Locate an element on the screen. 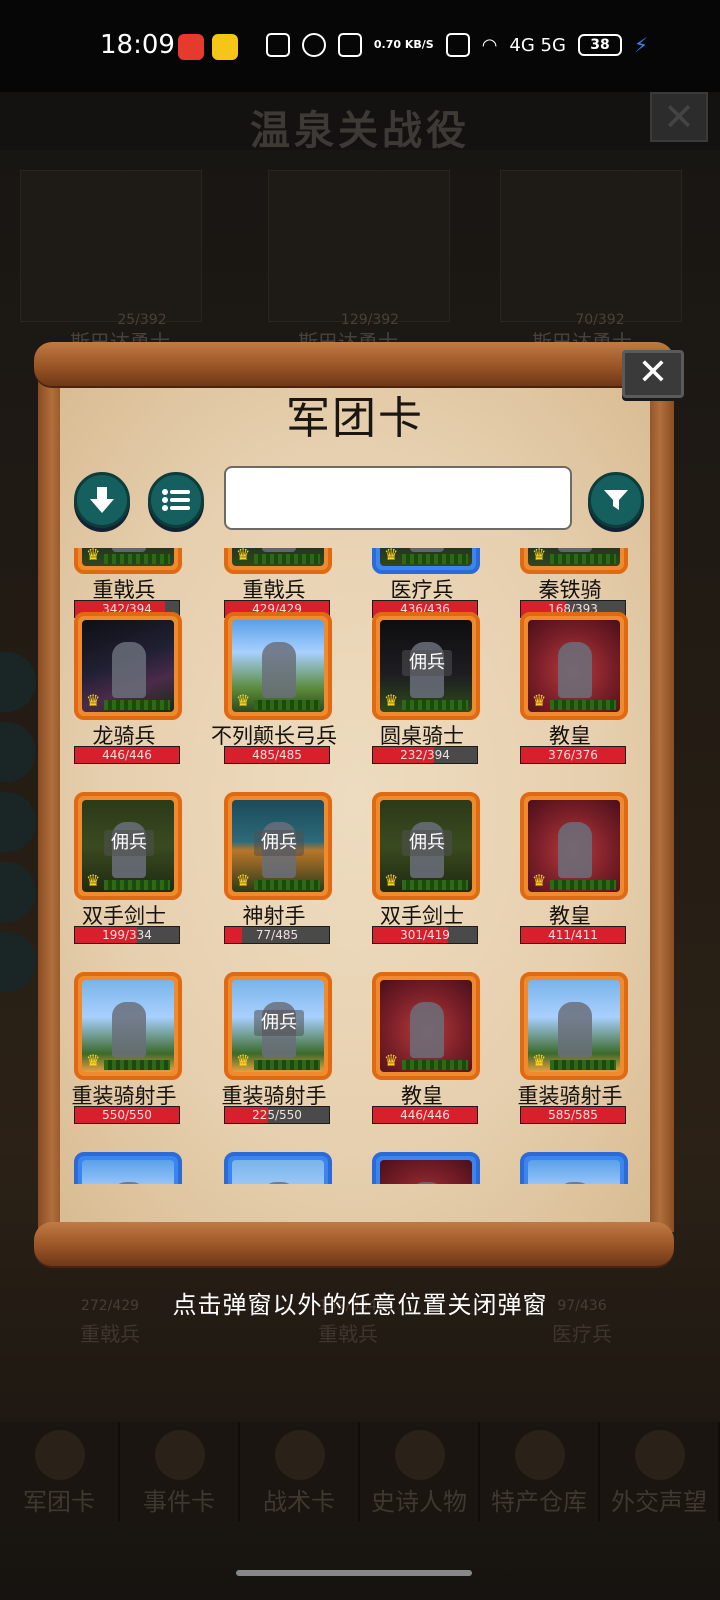 The width and height of the screenshot is (720, 1600). hp-bar: 225/550 is located at coordinates (277, 1115).